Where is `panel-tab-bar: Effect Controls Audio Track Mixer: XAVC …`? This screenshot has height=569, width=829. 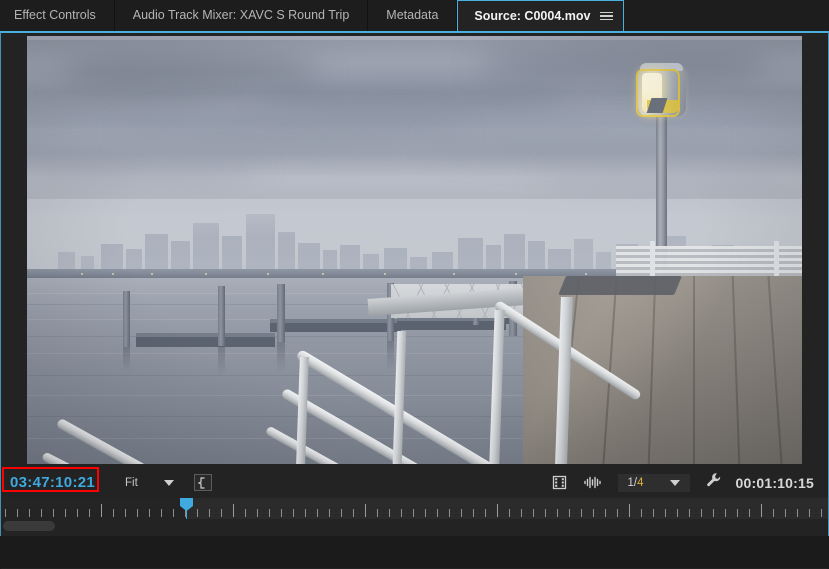 panel-tab-bar: Effect Controls Audio Track Mixer: XAVC … is located at coordinates (414, 15).